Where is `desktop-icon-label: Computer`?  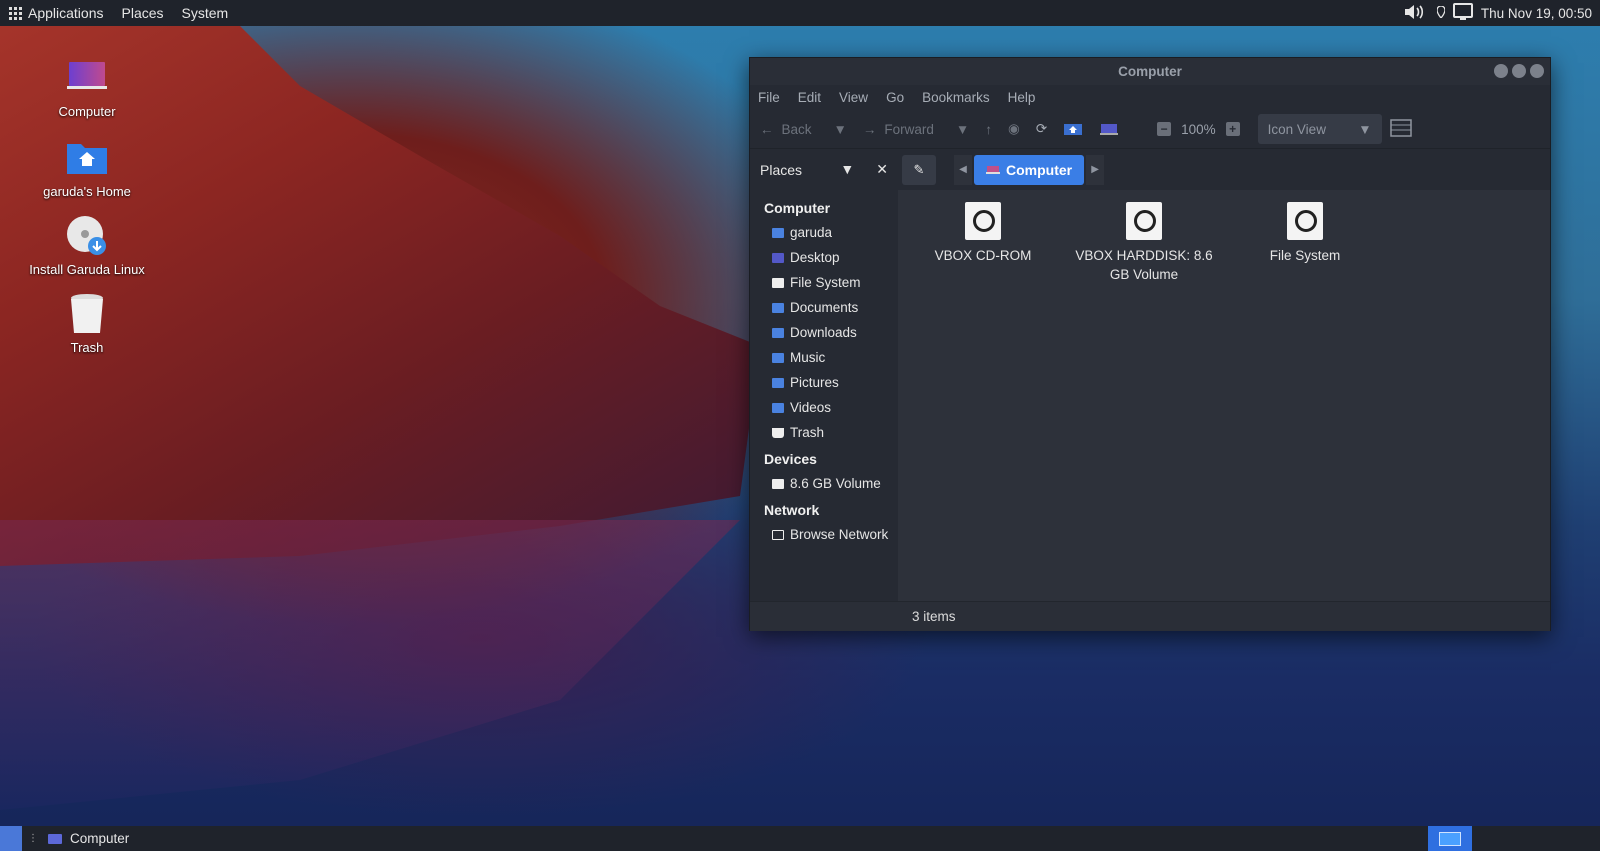 desktop-icon-label: Computer is located at coordinates (87, 111).